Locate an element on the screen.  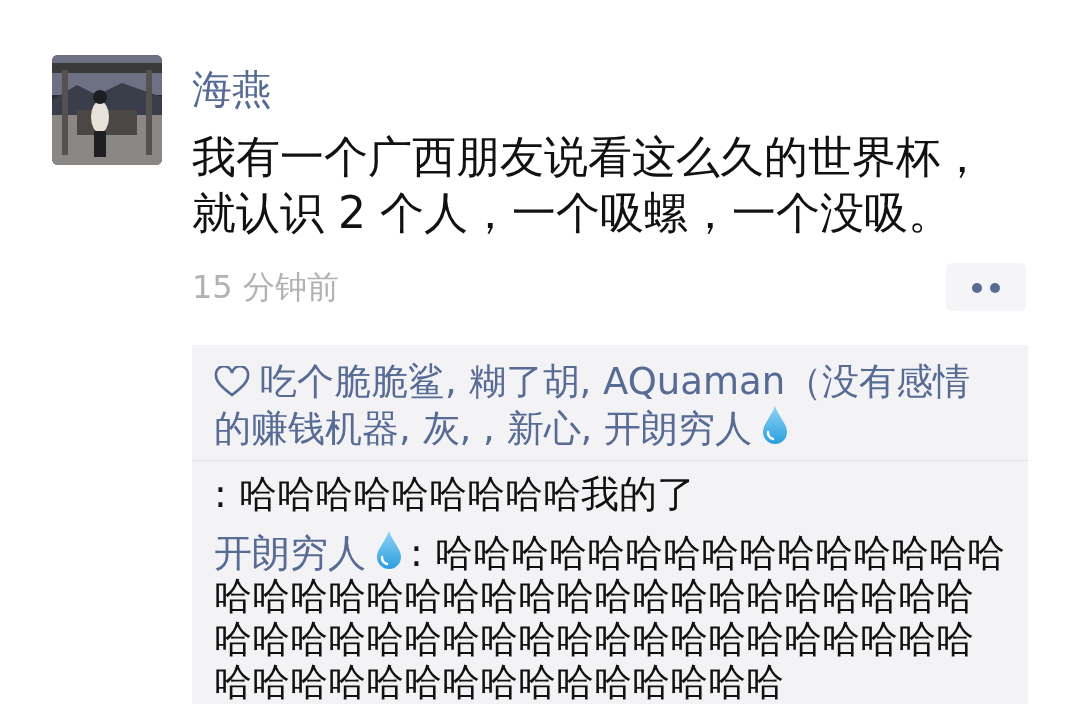
comment-text: : 哈哈哈哈哈哈哈哈哈我的了 is located at coordinates (454, 493).